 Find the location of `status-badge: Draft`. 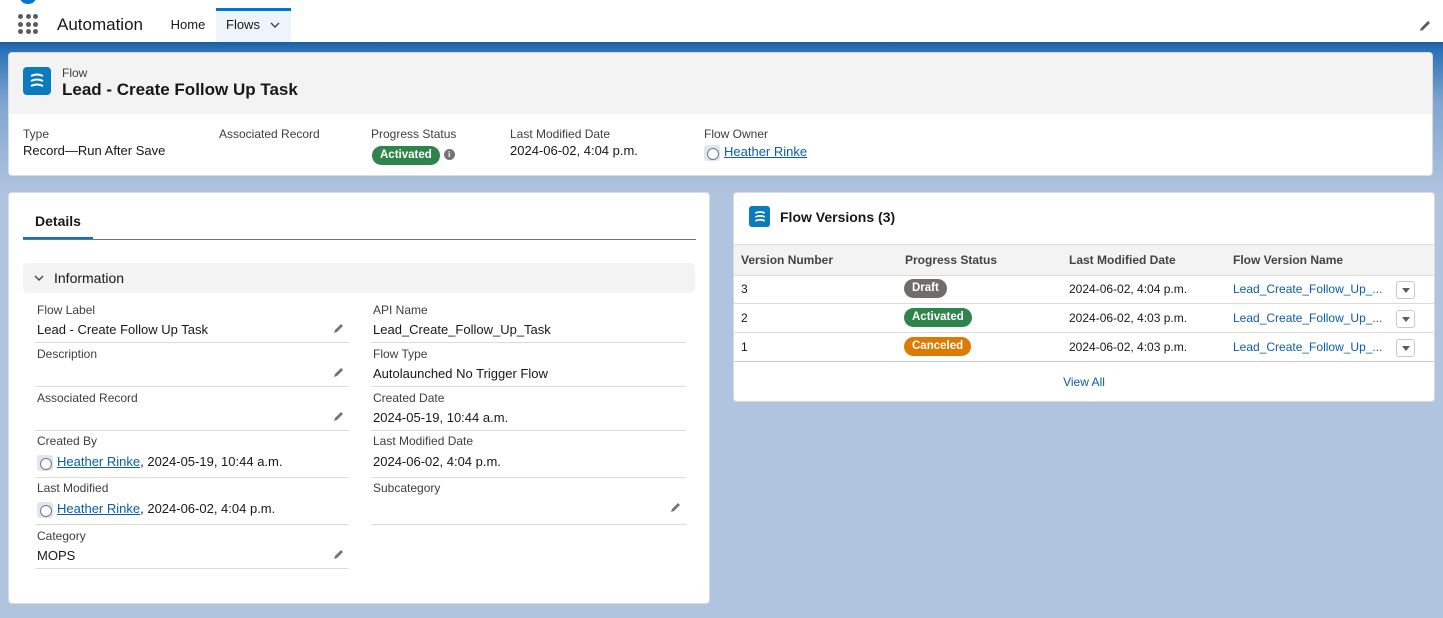

status-badge: Draft is located at coordinates (925, 288).